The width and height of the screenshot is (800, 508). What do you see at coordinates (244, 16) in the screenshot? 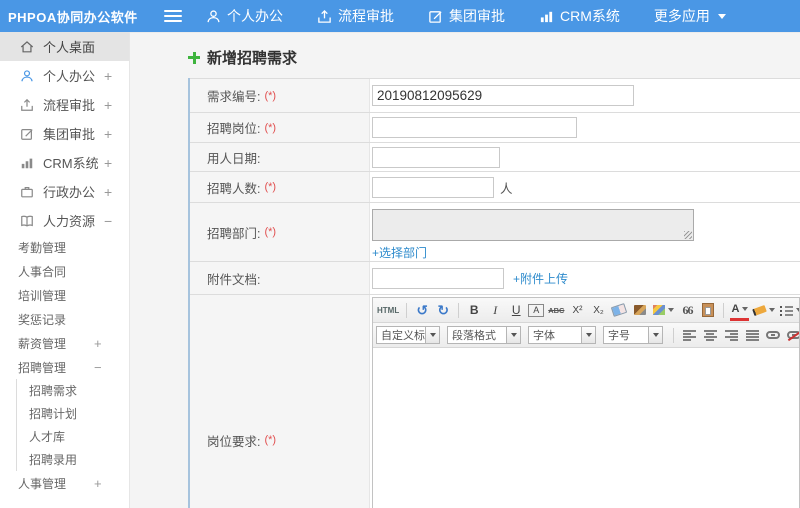
I see `nav-personal-office: 个人办公` at bounding box center [244, 16].